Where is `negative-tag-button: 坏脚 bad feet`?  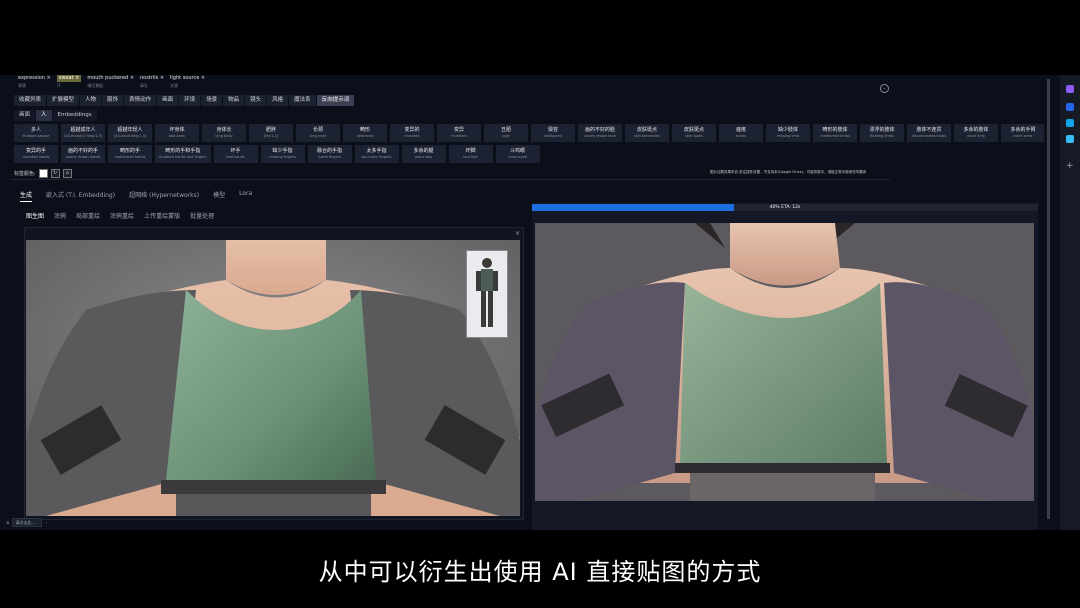 negative-tag-button: 坏脚 bad feet is located at coordinates (470, 154).